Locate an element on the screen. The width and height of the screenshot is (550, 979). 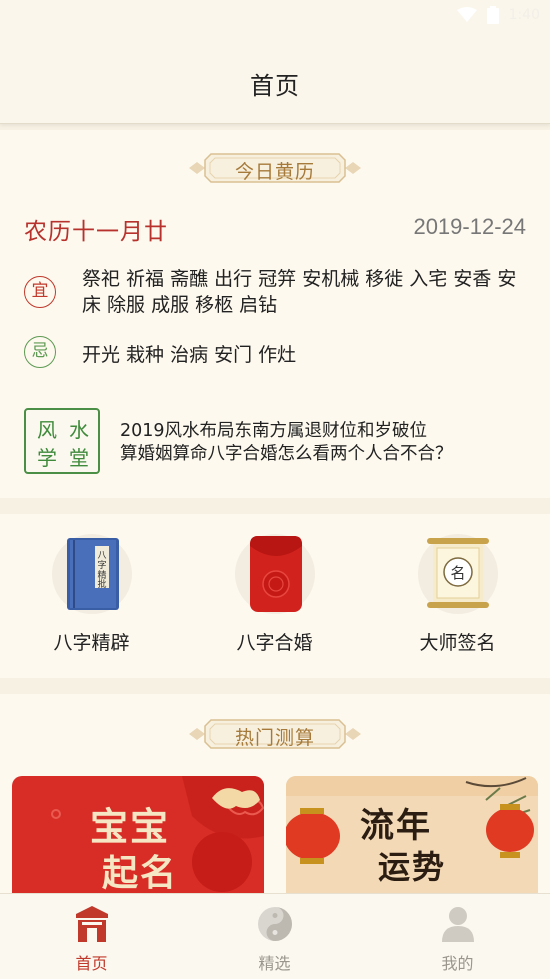
tab-mine: 我的 is located at coordinates (457, 936).